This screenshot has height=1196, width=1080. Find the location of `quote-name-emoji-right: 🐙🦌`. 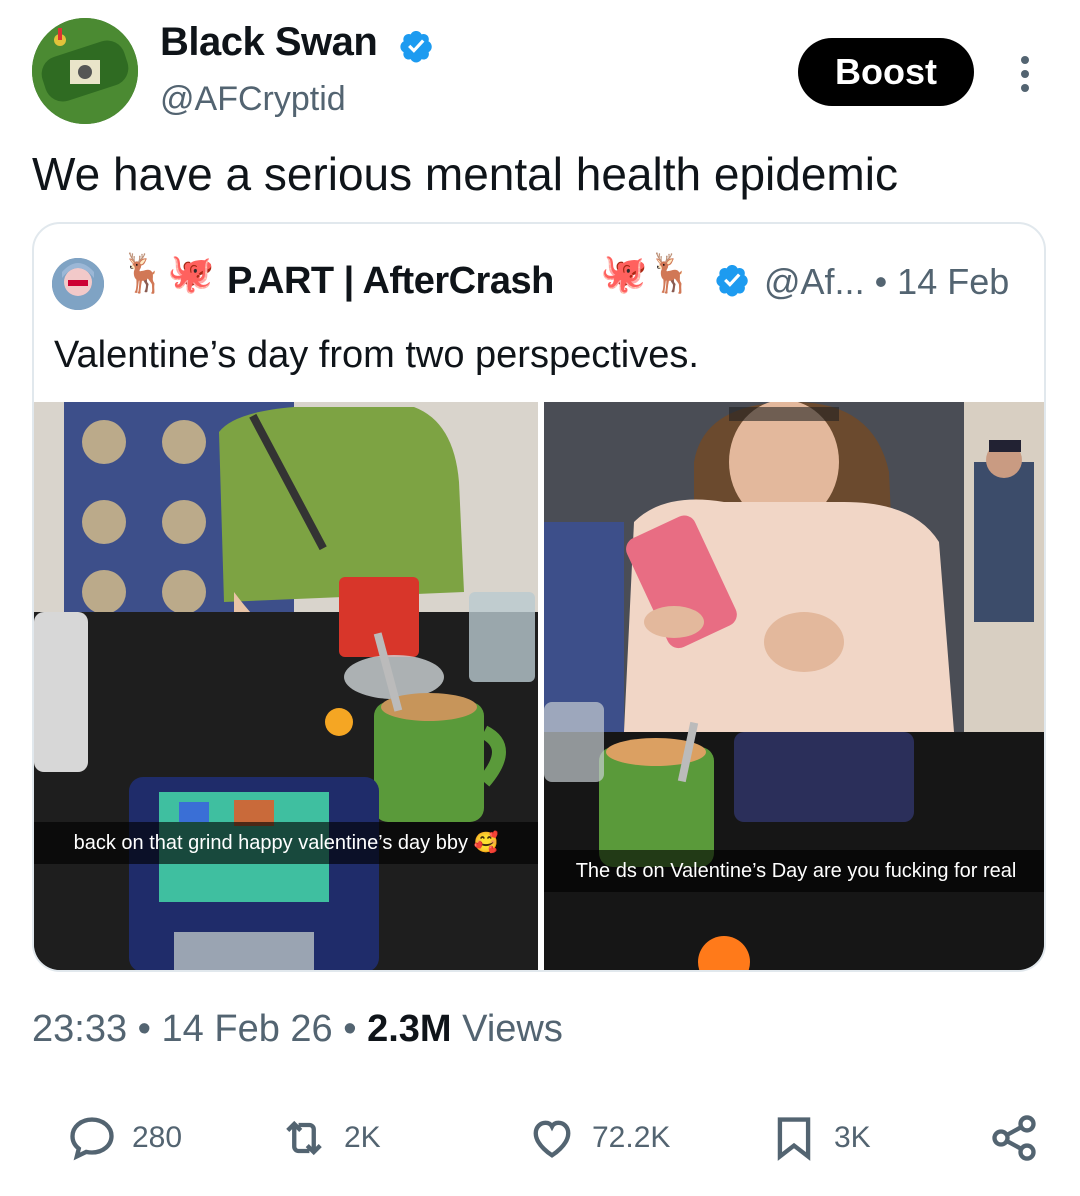

quote-name-emoji-right: 🐙🦌 is located at coordinates (647, 274).